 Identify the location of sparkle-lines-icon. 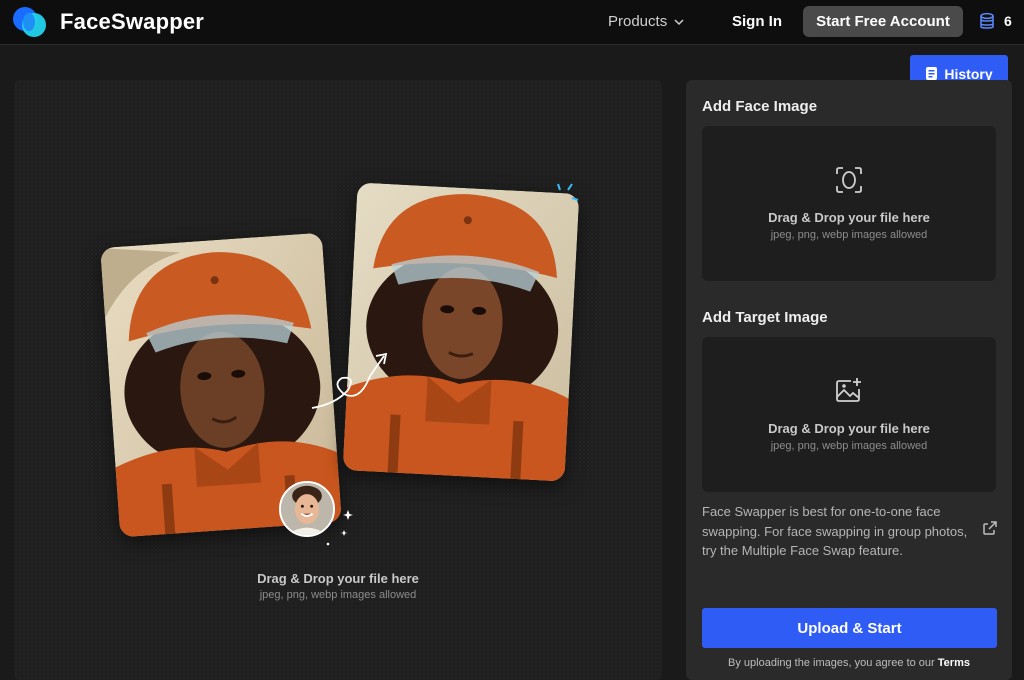
(568, 192).